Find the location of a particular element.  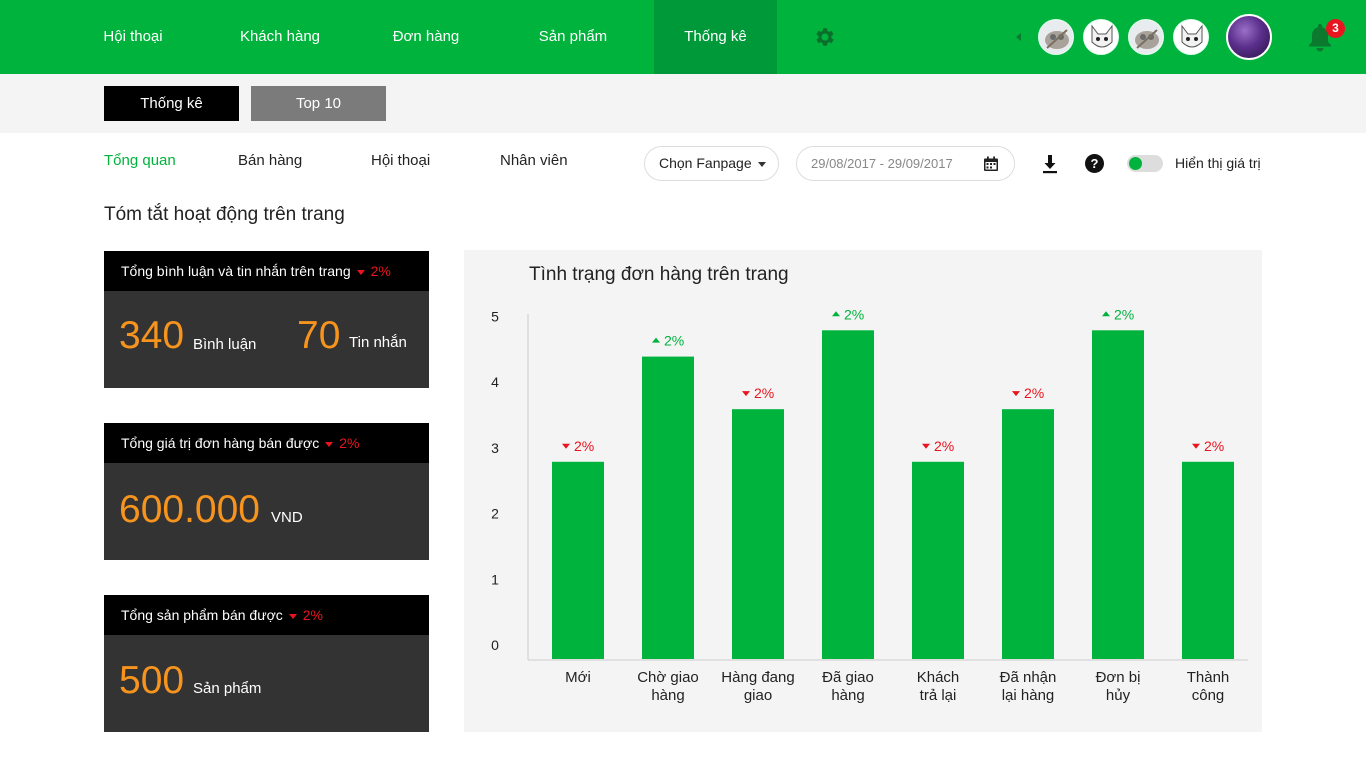

nav-statistics: Thống kê is located at coordinates (715, 37).